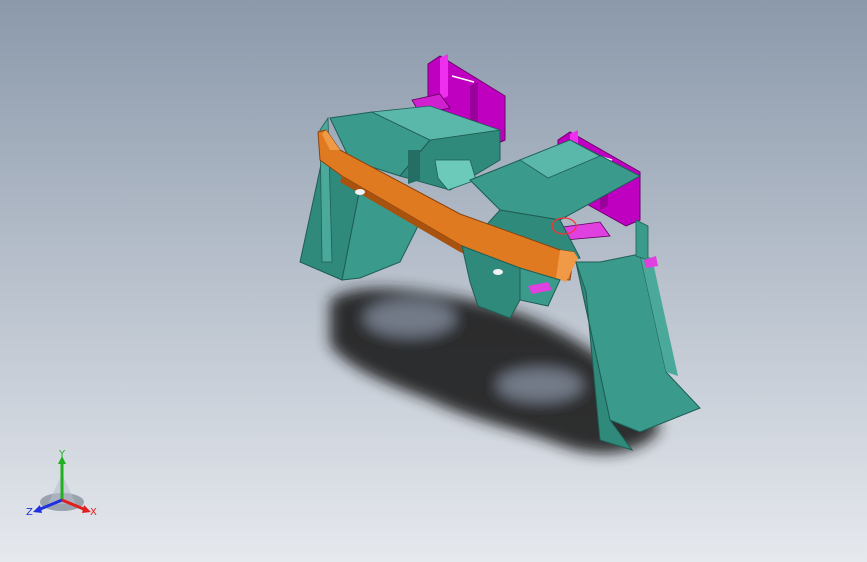 This screenshot has height=562, width=867. Describe the element at coordinates (29, 512) in the screenshot. I see `z-axis-label: Z` at that location.